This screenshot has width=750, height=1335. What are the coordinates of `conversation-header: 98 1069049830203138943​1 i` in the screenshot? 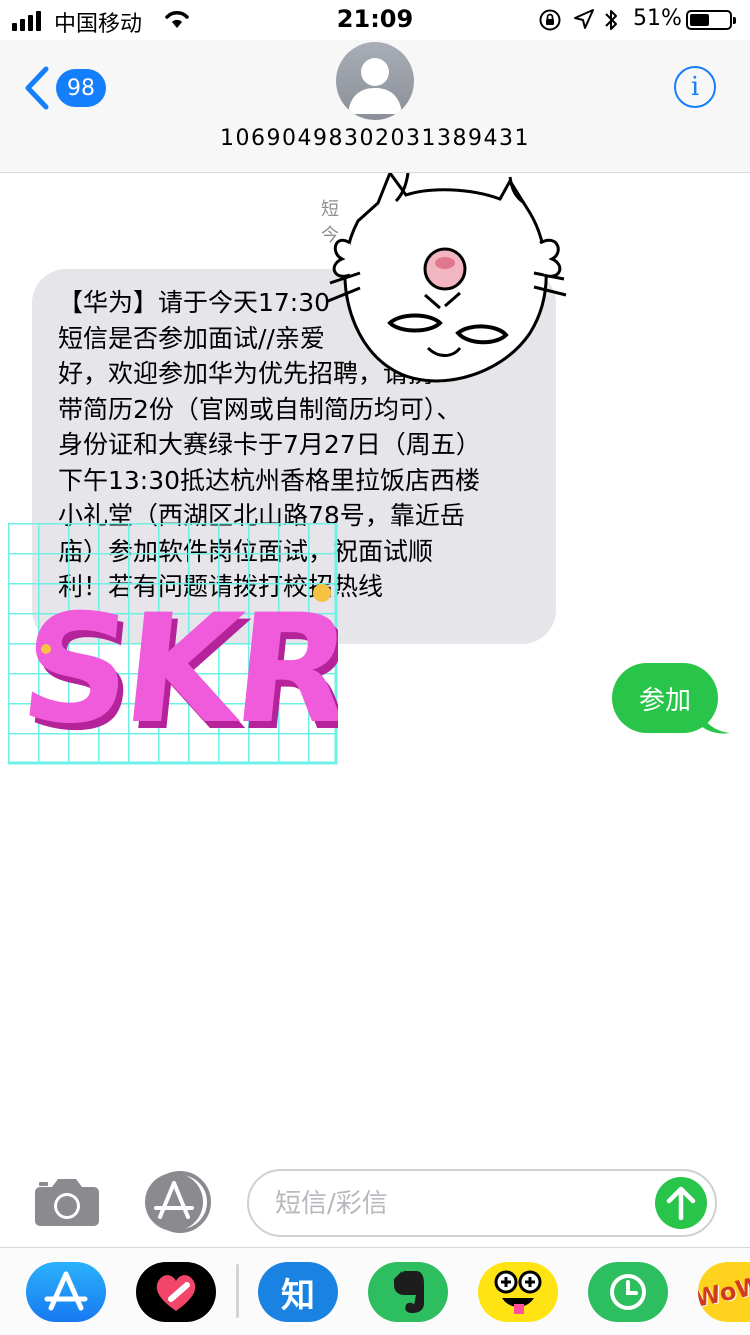 It's located at (375, 106).